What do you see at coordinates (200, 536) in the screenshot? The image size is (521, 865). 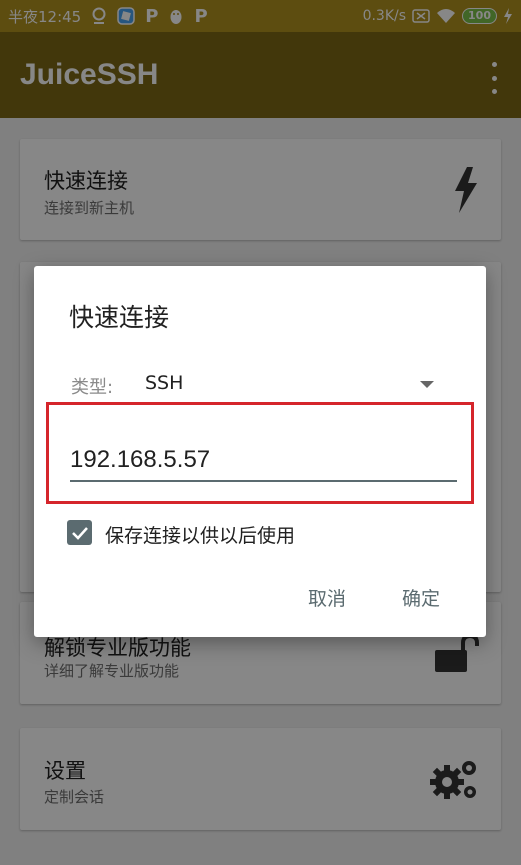 I see `save-connection-label: 保存连接以供以后使用` at bounding box center [200, 536].